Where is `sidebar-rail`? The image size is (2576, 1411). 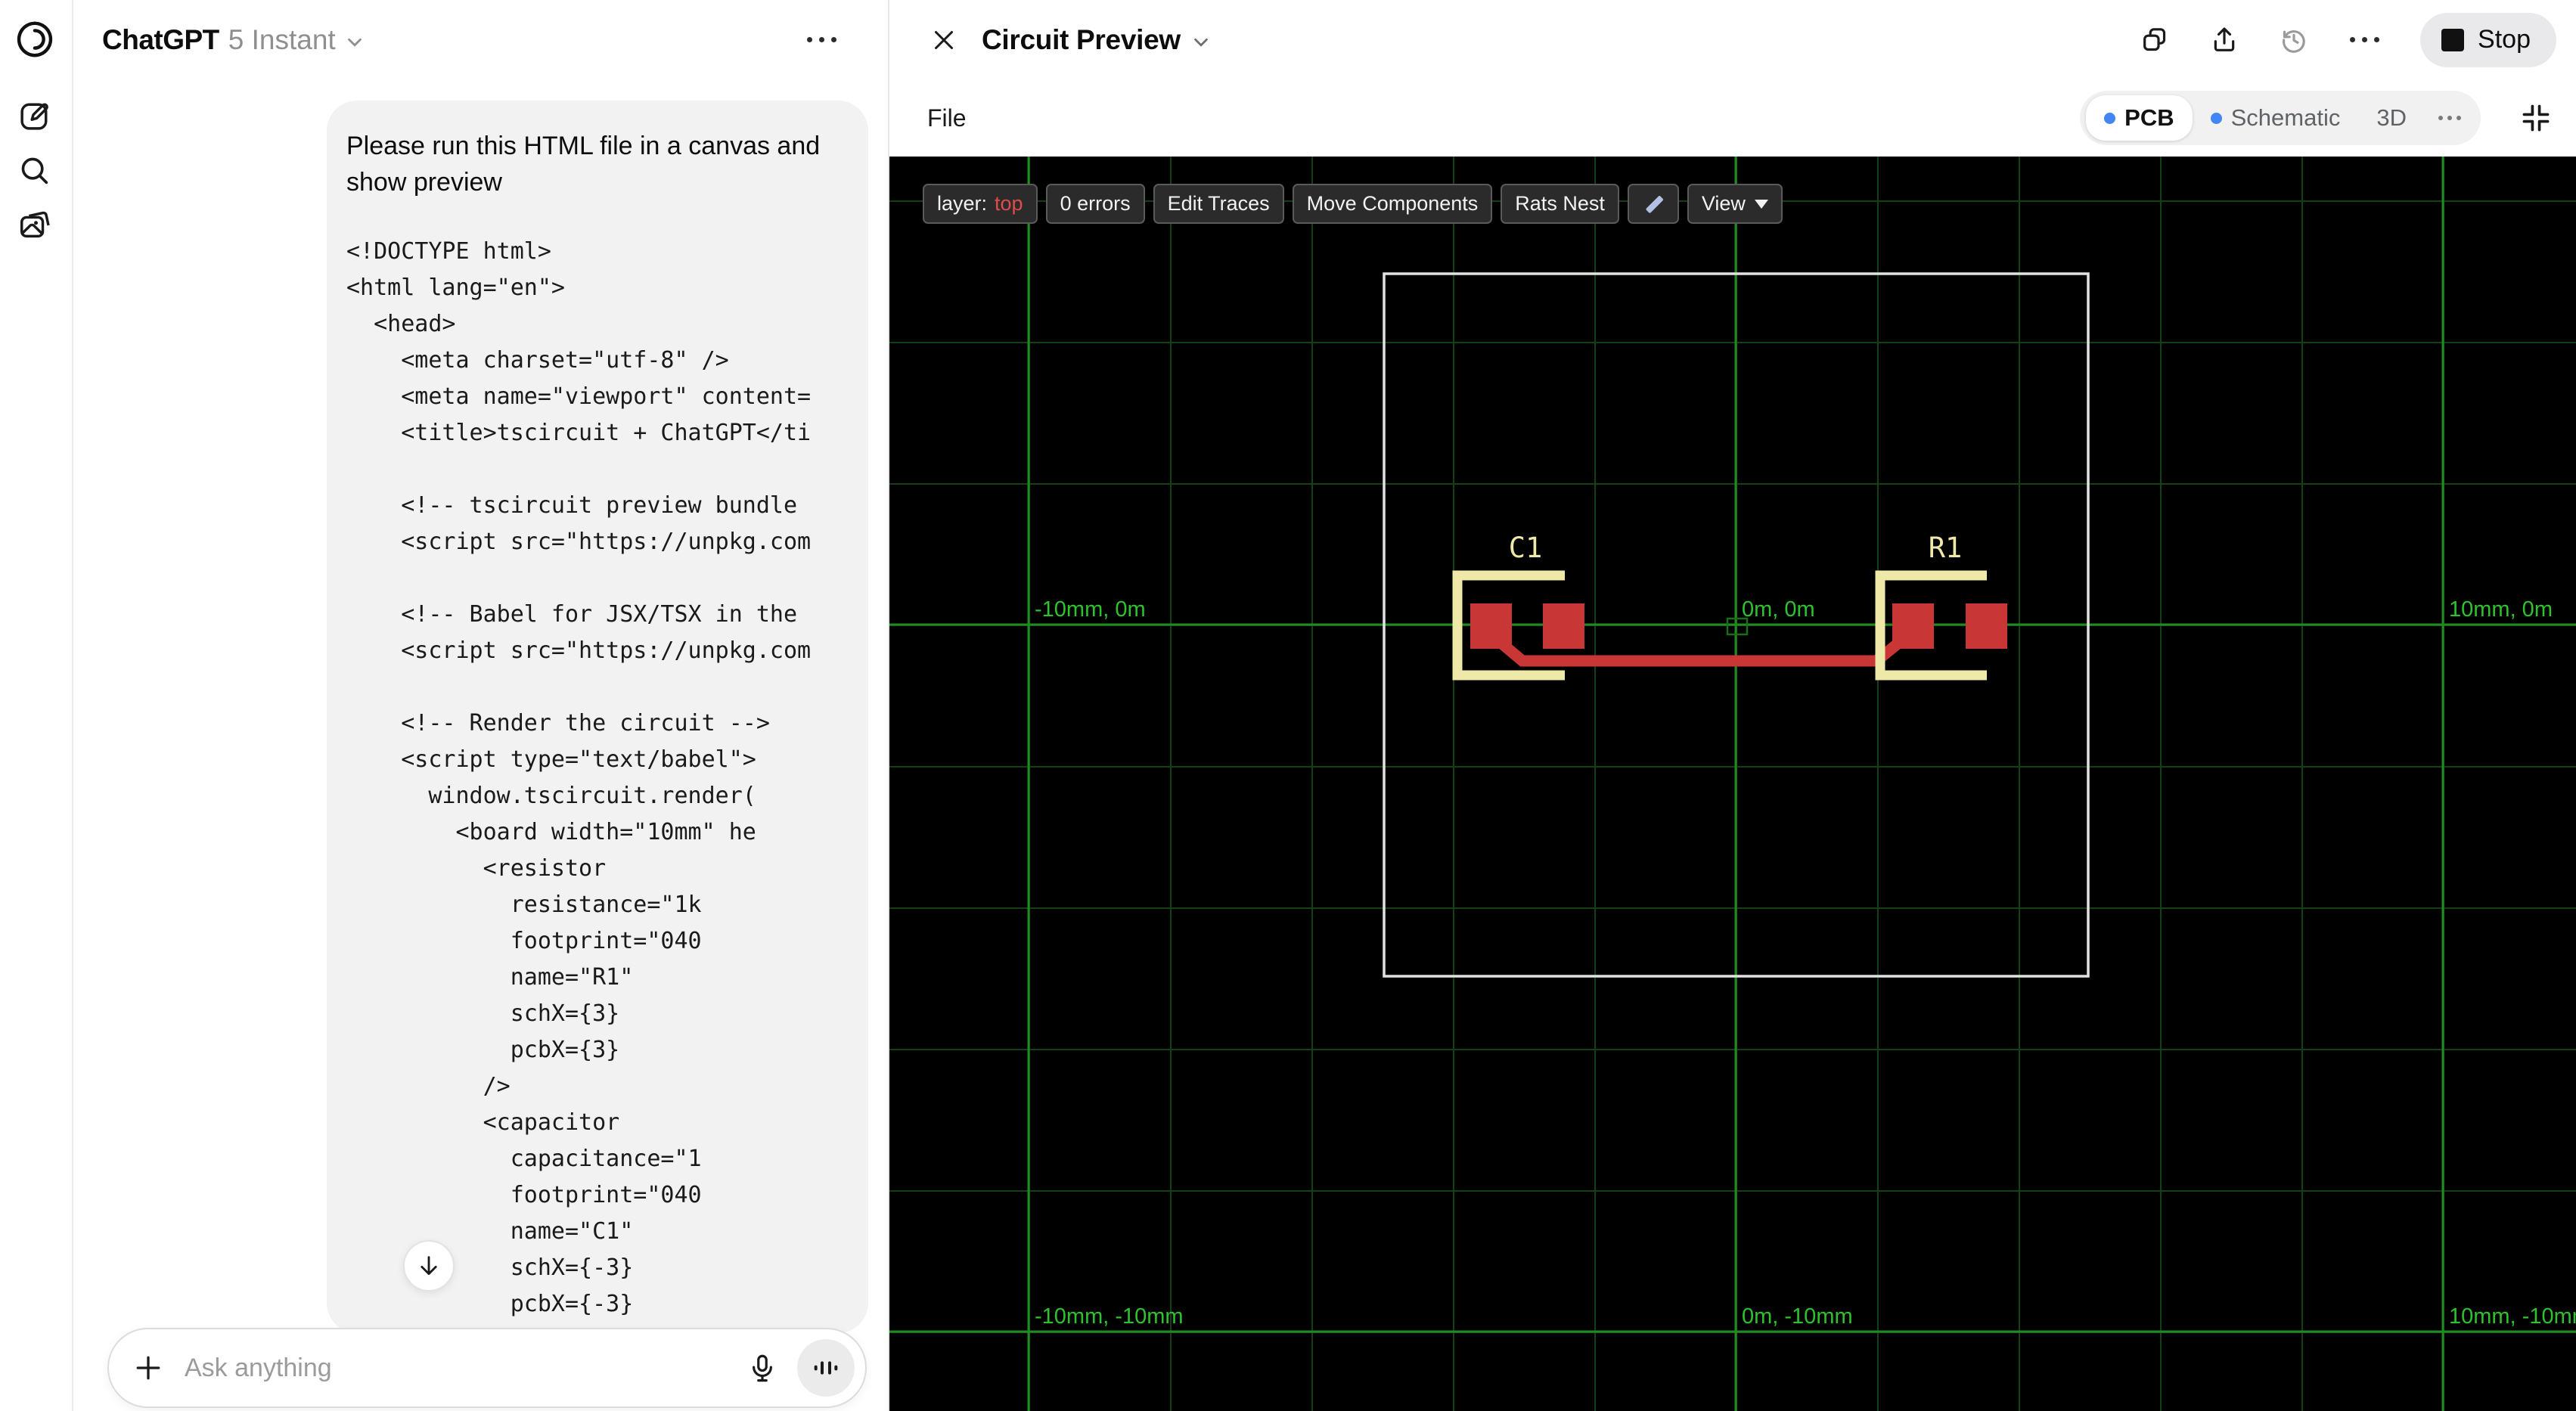
sidebar-rail is located at coordinates (36, 705).